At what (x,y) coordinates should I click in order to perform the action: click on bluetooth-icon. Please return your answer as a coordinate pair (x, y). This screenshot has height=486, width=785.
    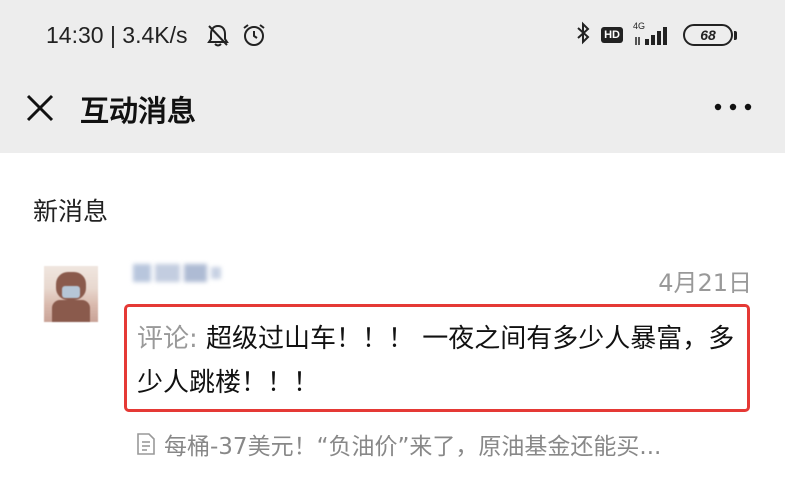
    Looking at the image, I should click on (583, 35).